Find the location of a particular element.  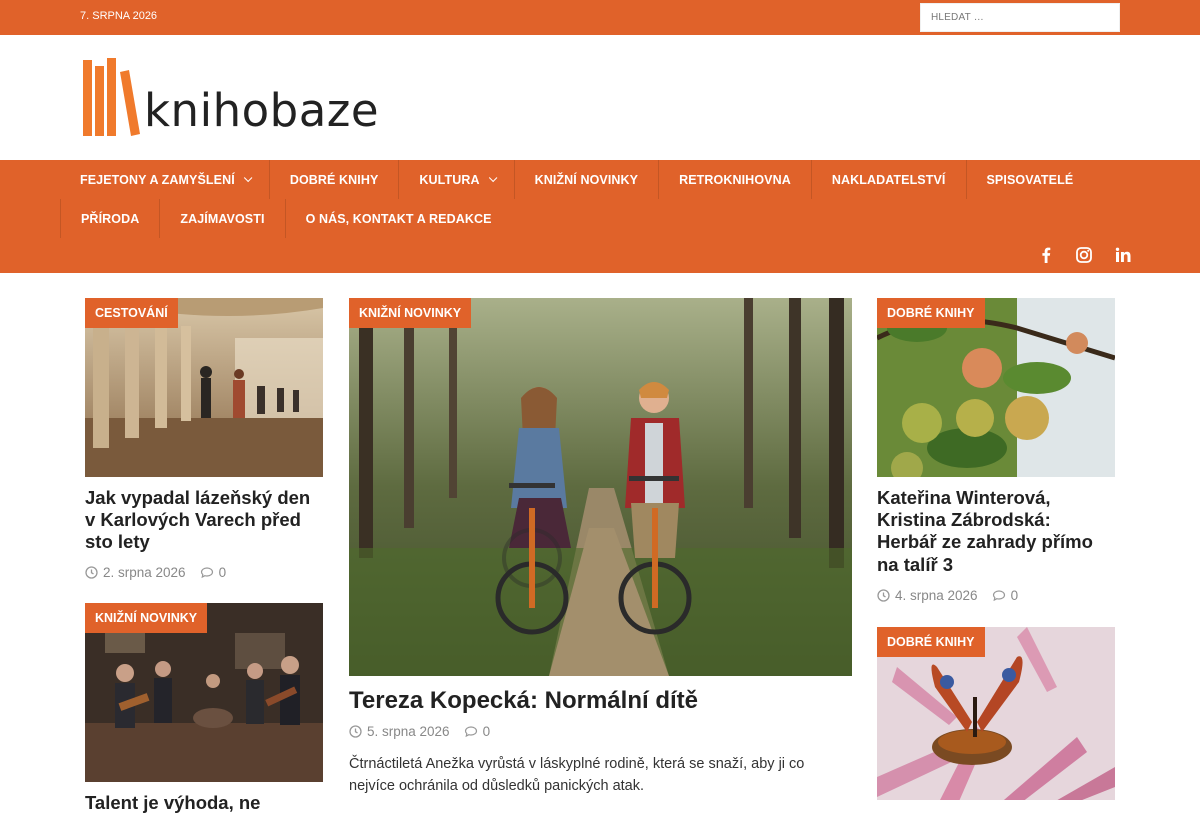

nav-item-label: RETROKNIHOVNA is located at coordinates (735, 179).